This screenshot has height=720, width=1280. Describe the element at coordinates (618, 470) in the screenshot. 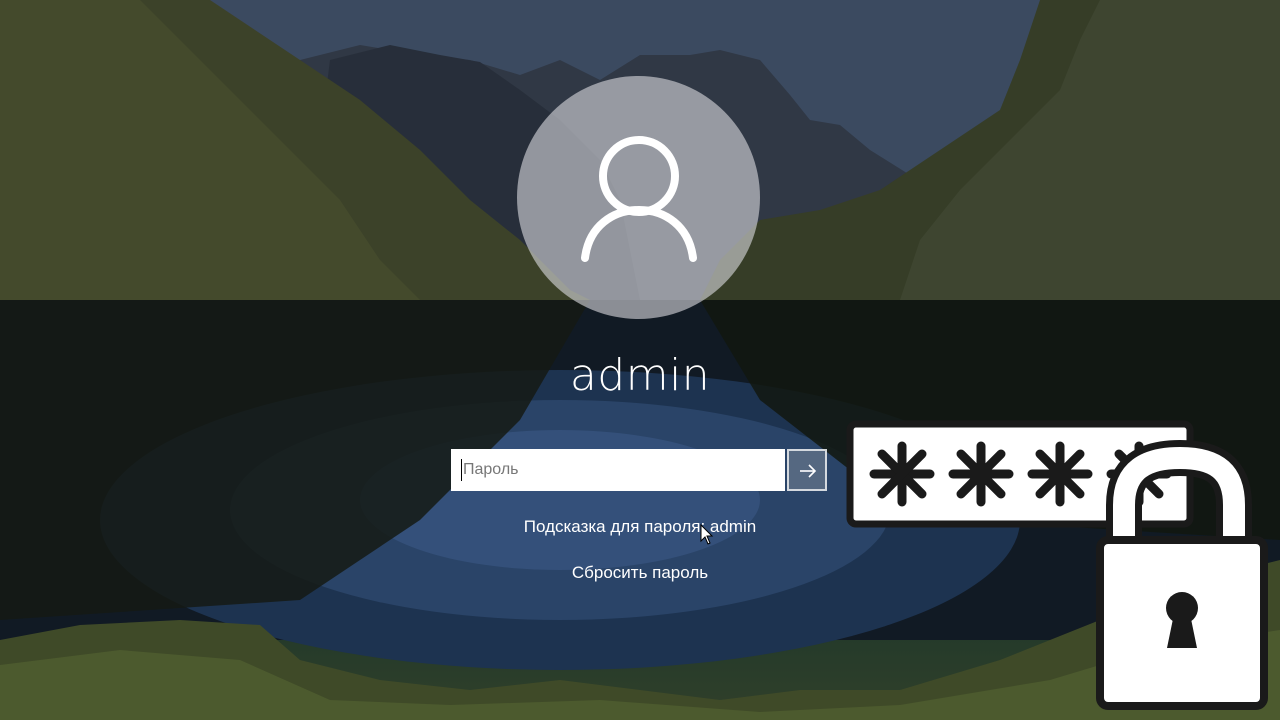

I see `password-input` at that location.